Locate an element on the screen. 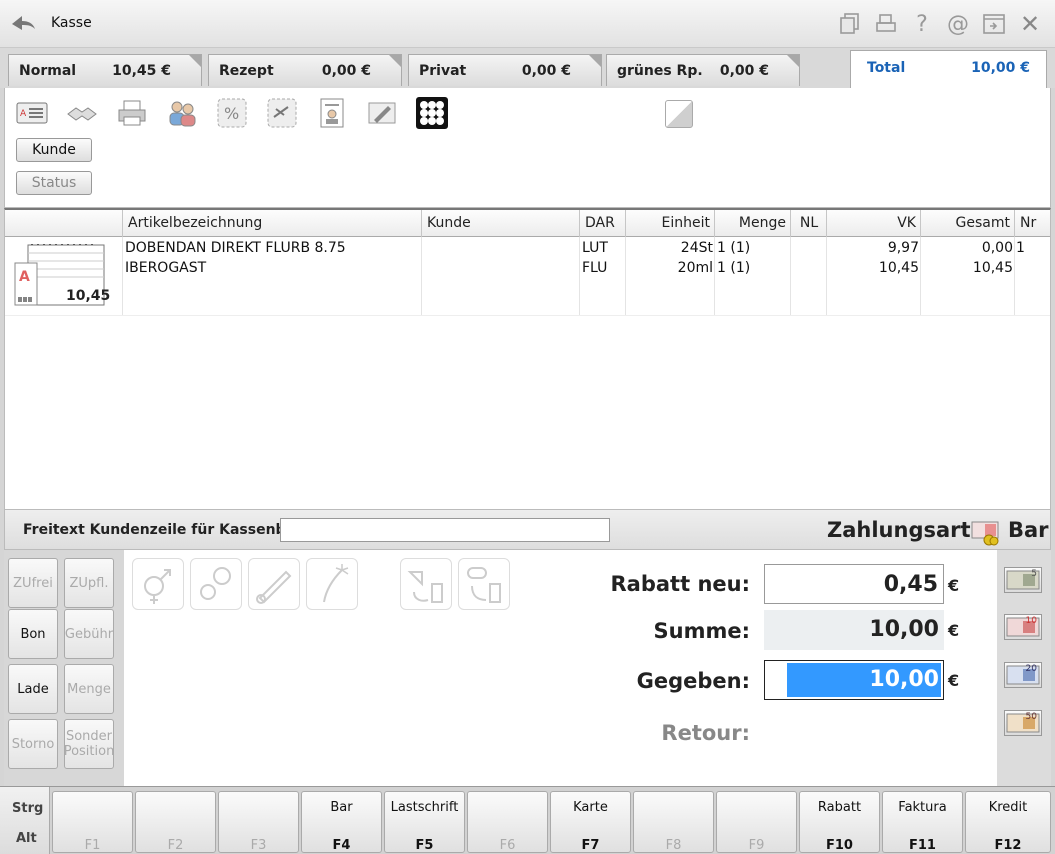 The image size is (1055, 854). copy-icon is located at coordinates (850, 24).